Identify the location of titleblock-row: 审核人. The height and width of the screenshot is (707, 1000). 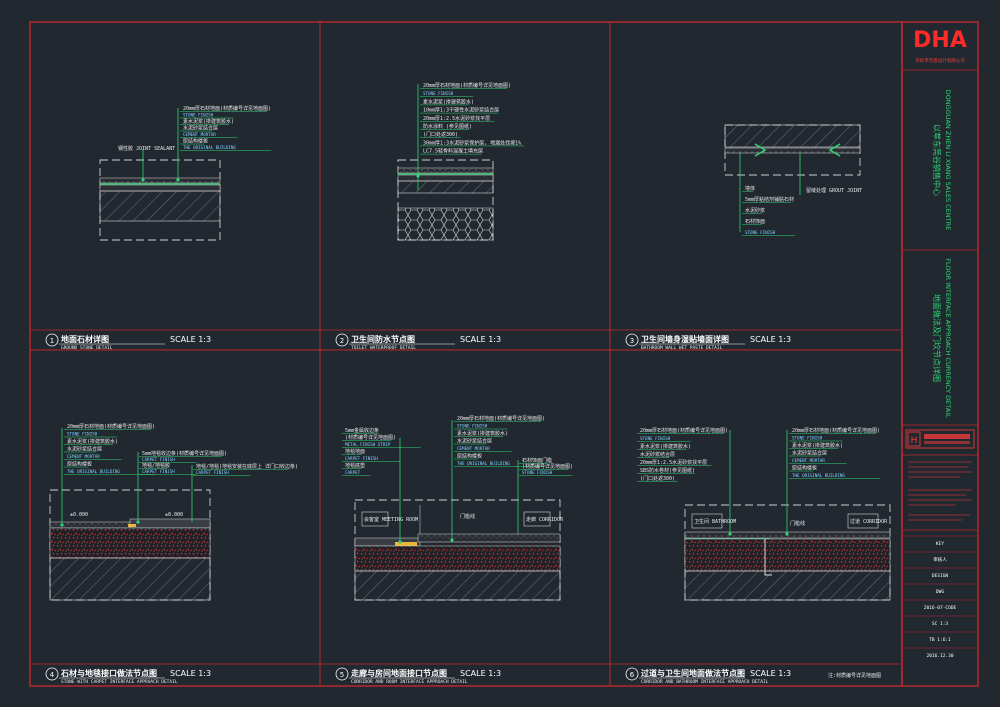
(940, 559).